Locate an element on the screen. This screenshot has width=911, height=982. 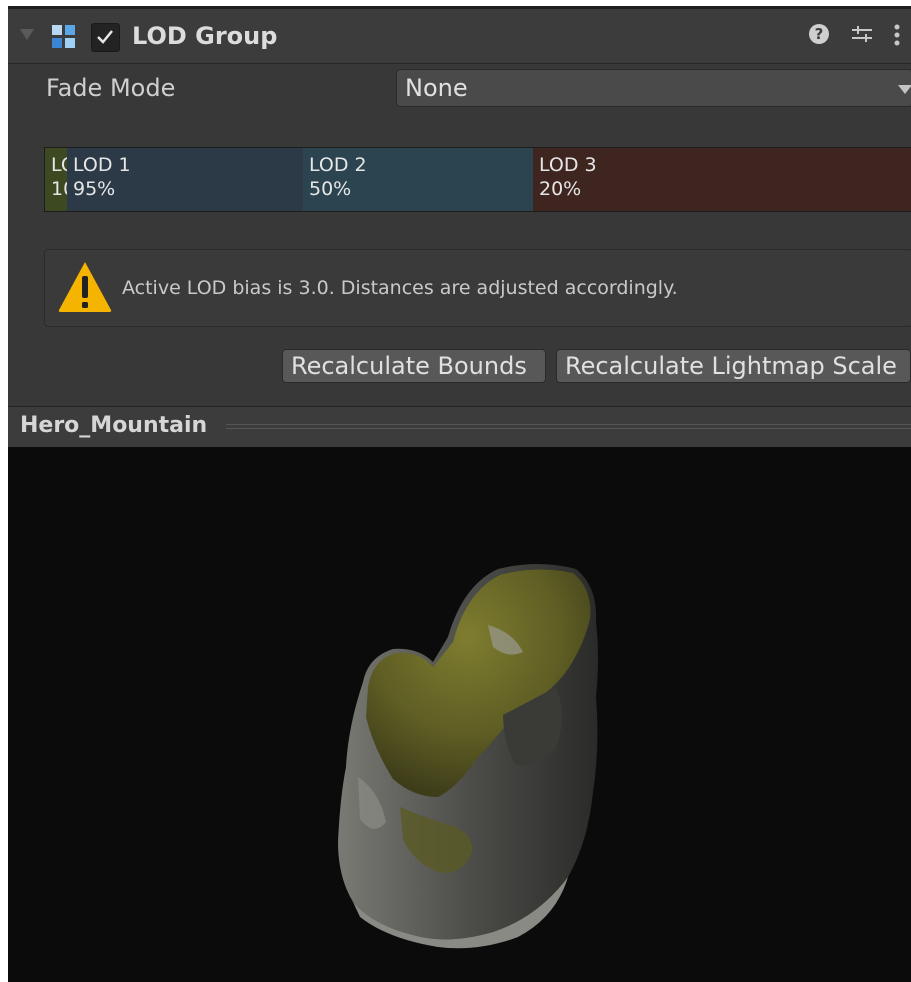
component-title: LOD Group is located at coordinates (205, 36).